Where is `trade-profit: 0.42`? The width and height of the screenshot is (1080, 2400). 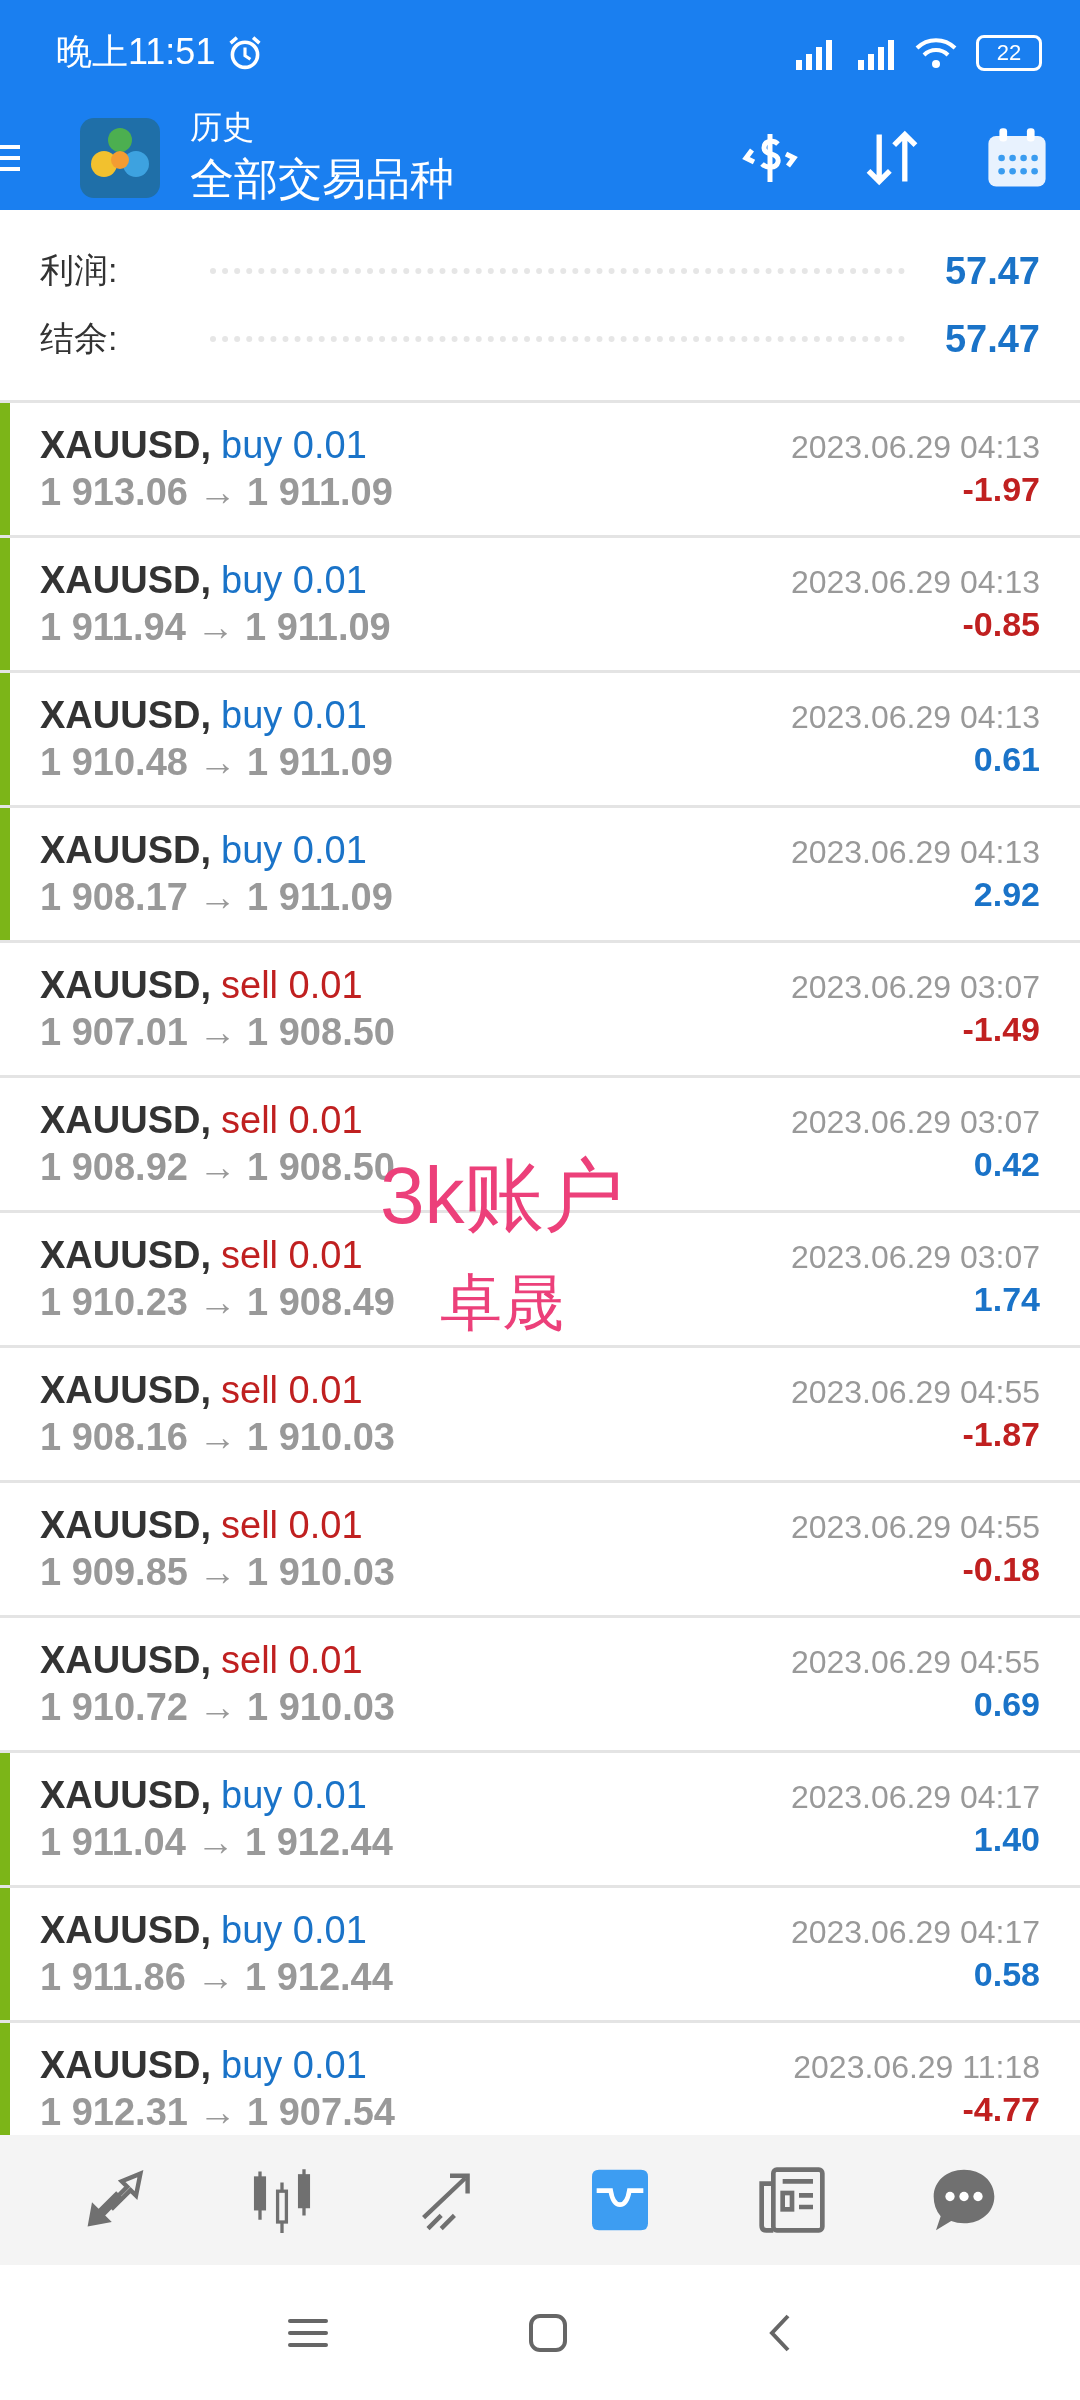 trade-profit: 0.42 is located at coordinates (1006, 1164).